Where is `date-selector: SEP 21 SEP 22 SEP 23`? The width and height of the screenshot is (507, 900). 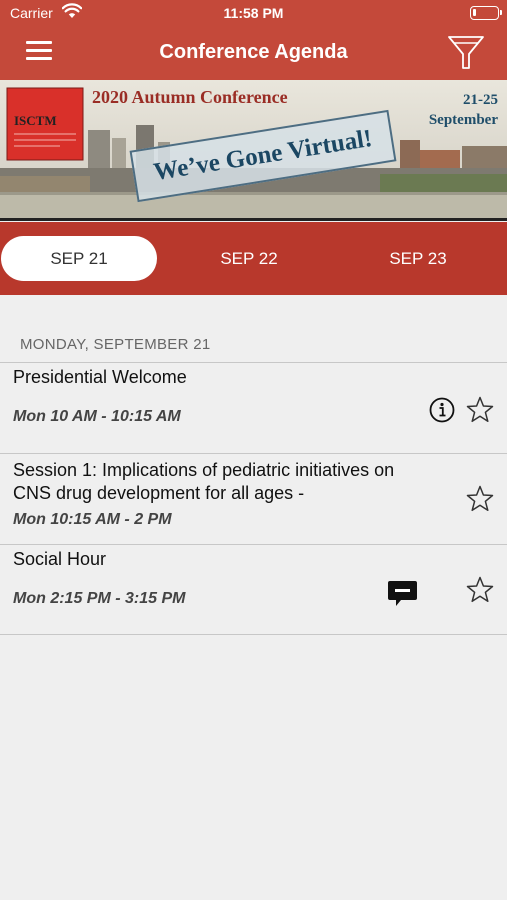 date-selector: SEP 21 SEP 22 SEP 23 is located at coordinates (253, 258).